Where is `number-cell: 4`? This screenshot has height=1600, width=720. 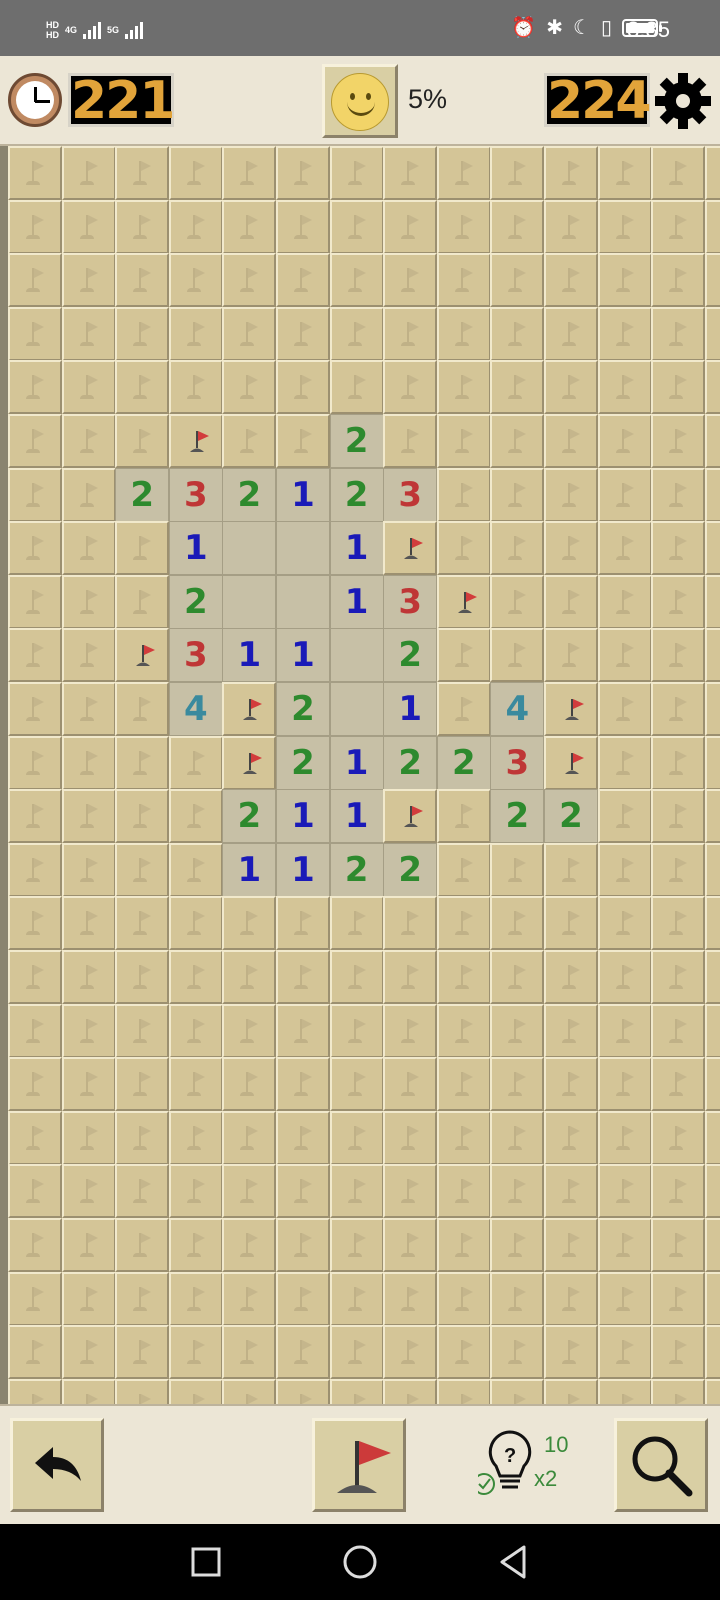 number-cell: 4 is located at coordinates (517, 709).